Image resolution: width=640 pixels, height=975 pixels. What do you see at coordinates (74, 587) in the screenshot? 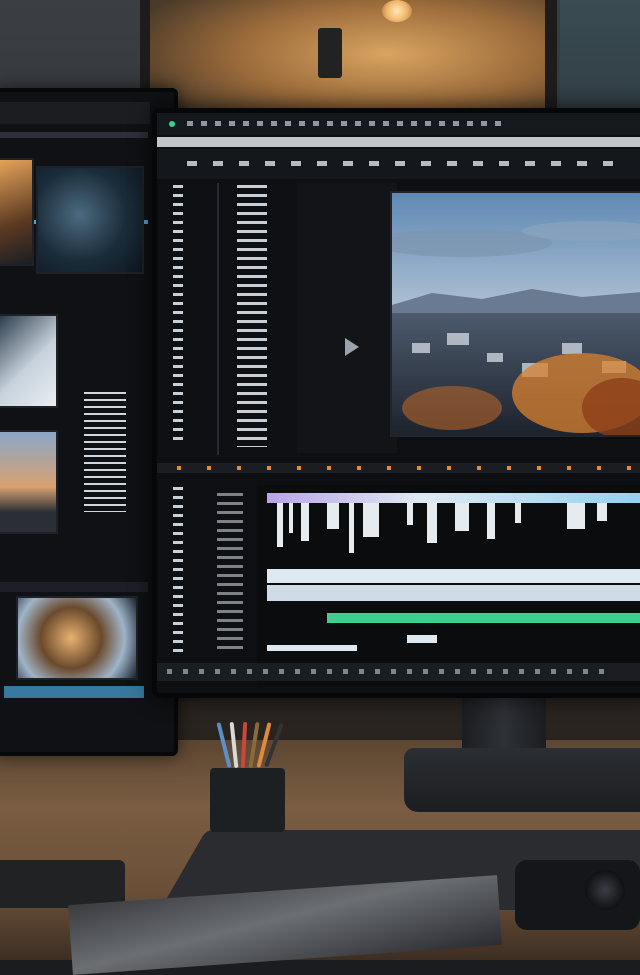
I see `left-monitor-divider` at bounding box center [74, 587].